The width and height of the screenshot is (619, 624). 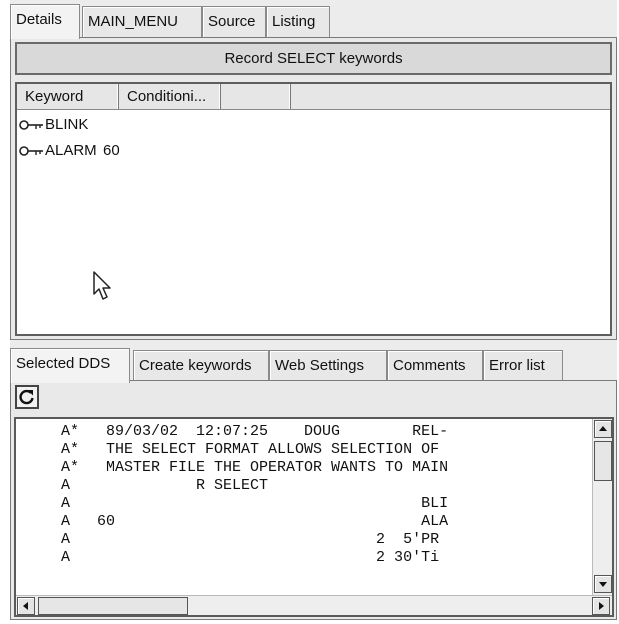 What do you see at coordinates (256, 96) in the screenshot?
I see `column-header-empty` at bounding box center [256, 96].